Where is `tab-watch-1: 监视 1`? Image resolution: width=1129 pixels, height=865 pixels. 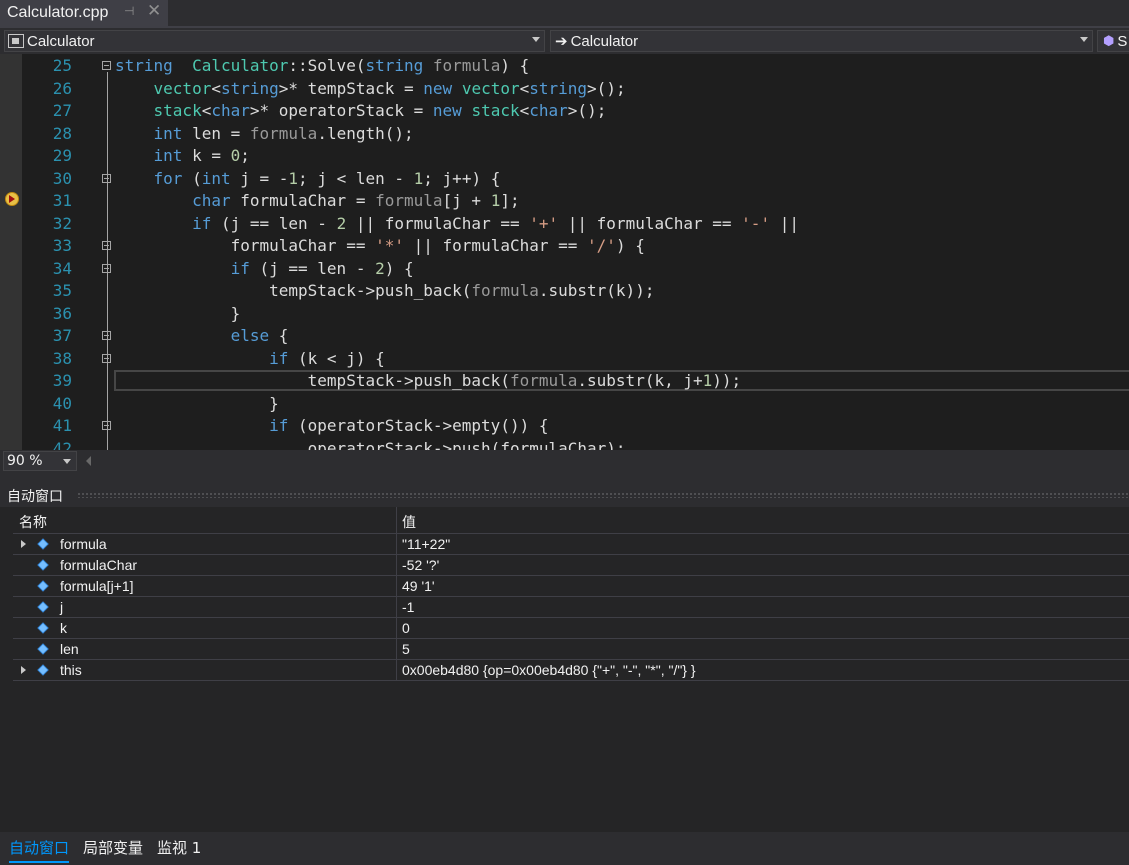 tab-watch-1: 监视 1 is located at coordinates (179, 847).